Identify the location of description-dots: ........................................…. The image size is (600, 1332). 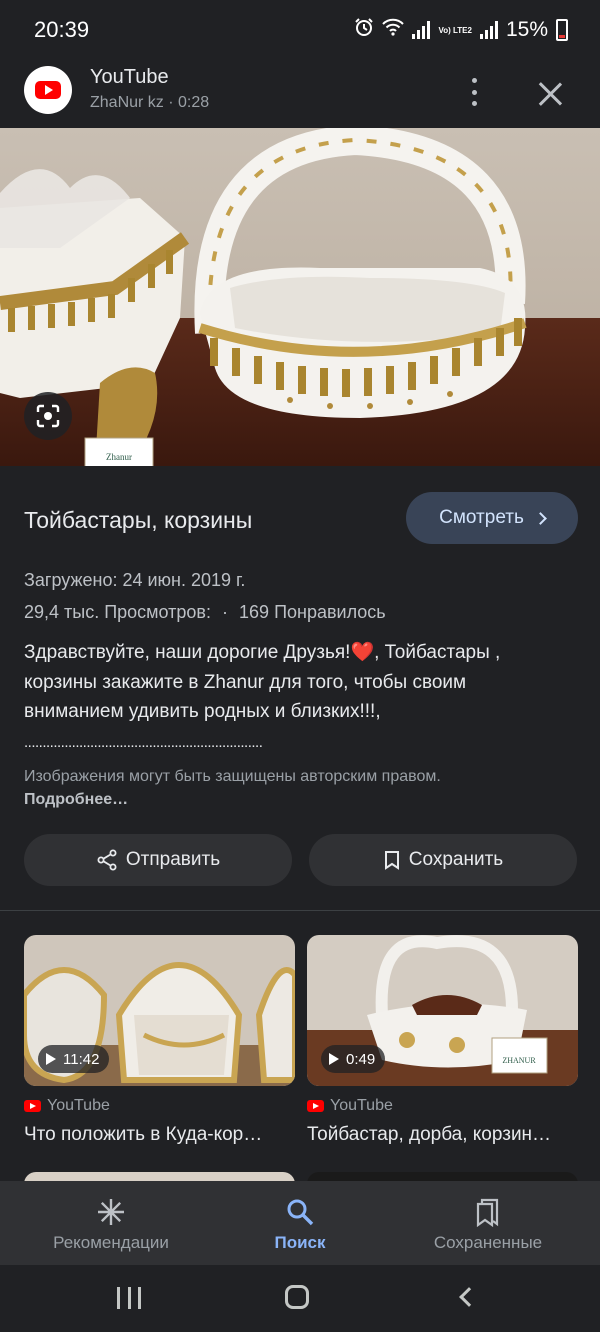
(143, 742).